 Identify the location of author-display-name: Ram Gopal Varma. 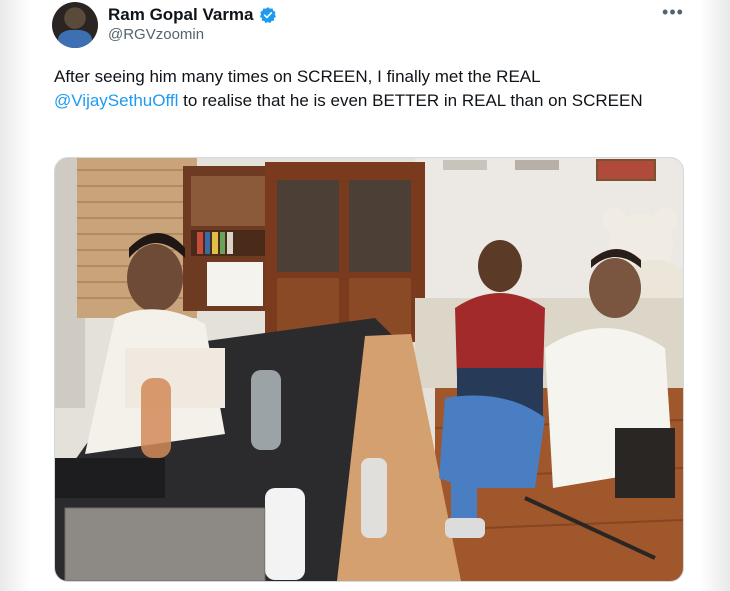
(181, 15).